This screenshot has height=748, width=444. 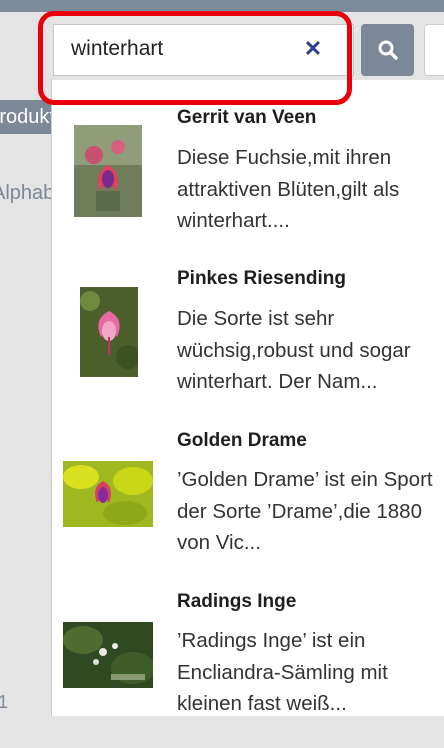 What do you see at coordinates (247, 117) in the screenshot?
I see `suggestion-title: Gerrit van Veen` at bounding box center [247, 117].